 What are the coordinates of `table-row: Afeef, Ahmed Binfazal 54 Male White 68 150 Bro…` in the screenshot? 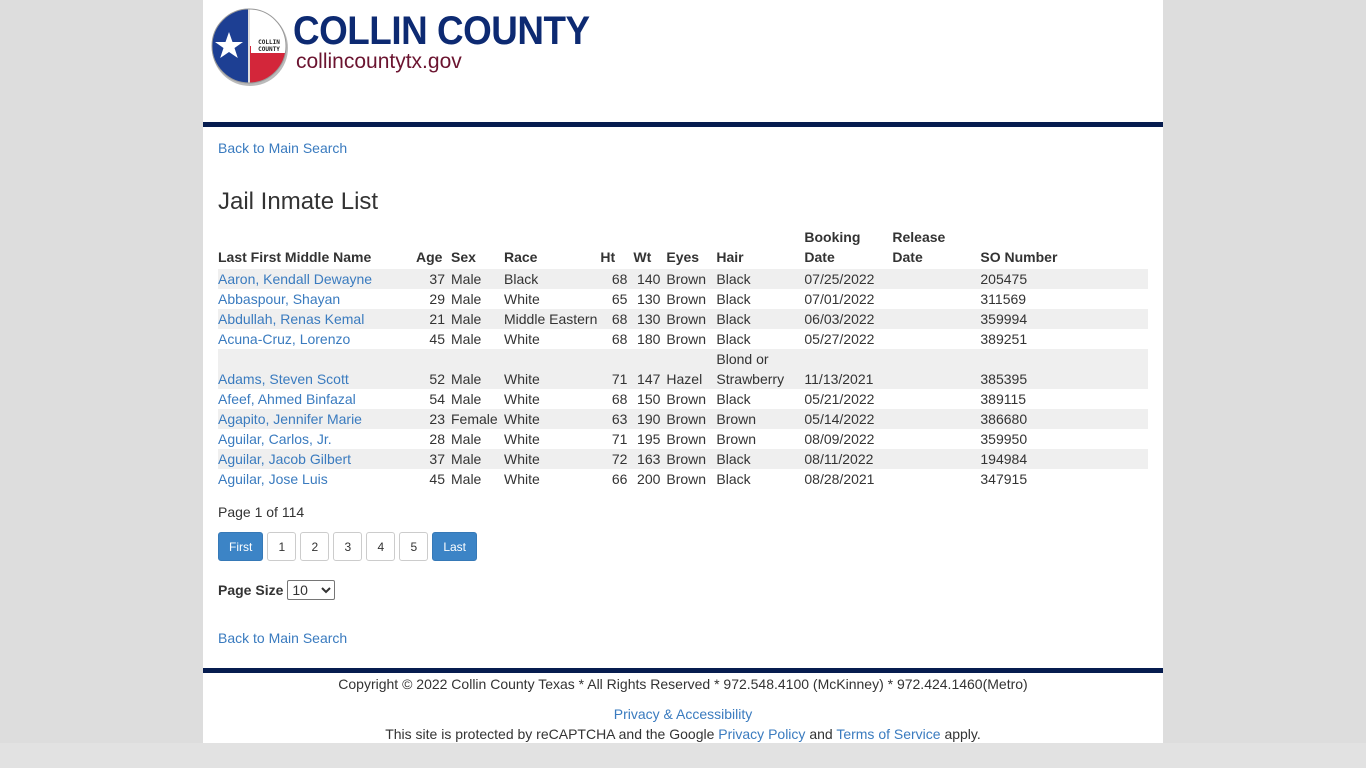 It's located at (683, 399).